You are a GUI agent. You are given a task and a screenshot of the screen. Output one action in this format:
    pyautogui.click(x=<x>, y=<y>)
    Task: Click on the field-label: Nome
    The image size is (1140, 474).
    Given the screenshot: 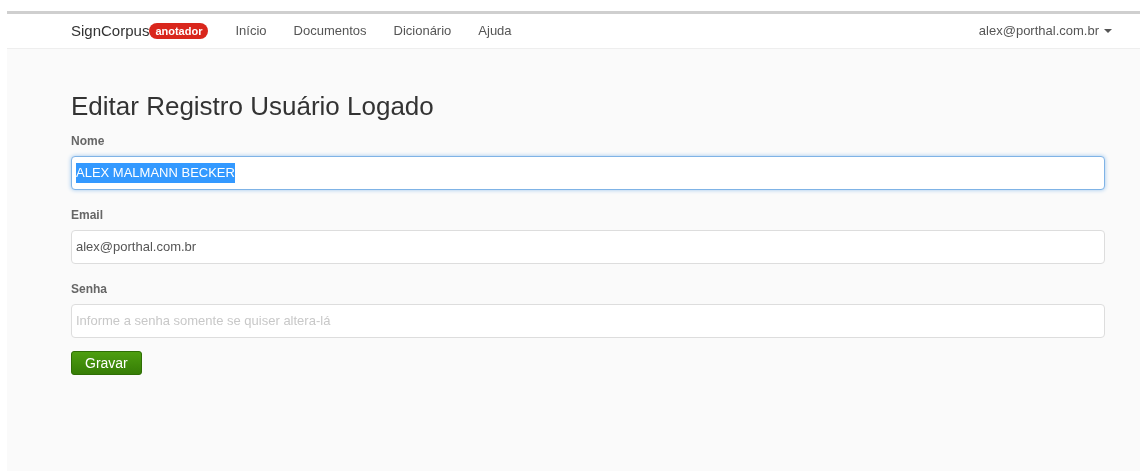 What is the action you would take?
    pyautogui.click(x=88, y=141)
    